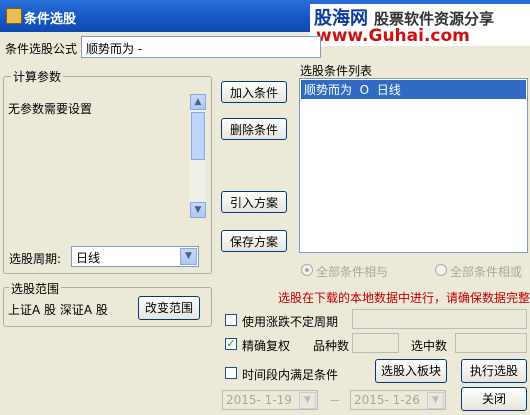 The height and width of the screenshot is (415, 530). Describe the element at coordinates (404, 298) in the screenshot. I see `warning-text: 选股在下载的本地数据中进行，请确保数据完整` at that location.